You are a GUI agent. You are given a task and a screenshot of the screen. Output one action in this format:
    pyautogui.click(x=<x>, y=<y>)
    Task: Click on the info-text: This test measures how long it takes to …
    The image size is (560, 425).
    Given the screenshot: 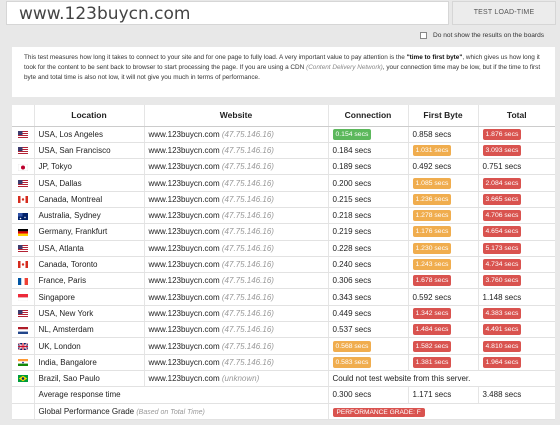 What is the action you would take?
    pyautogui.click(x=283, y=68)
    